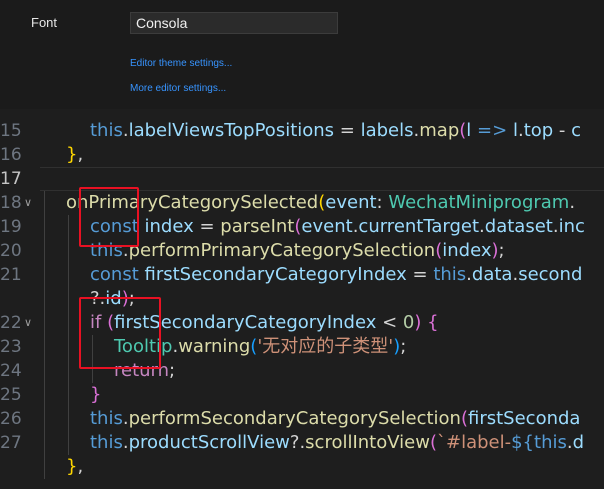 The width and height of the screenshot is (604, 489). What do you see at coordinates (479, 202) in the screenshot?
I see `code-token: WechatMiniprogram` at bounding box center [479, 202].